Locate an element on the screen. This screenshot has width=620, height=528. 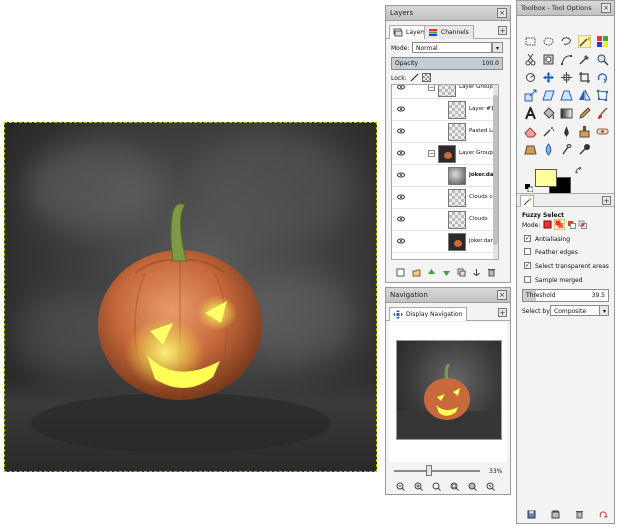
perspective-clone-icon is located at coordinates (530, 149).